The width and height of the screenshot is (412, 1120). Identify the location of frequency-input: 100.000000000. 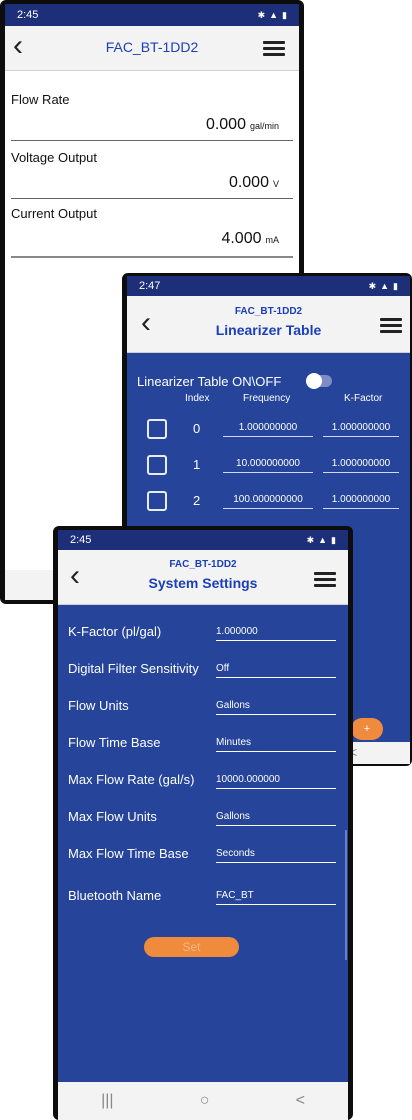
(268, 501).